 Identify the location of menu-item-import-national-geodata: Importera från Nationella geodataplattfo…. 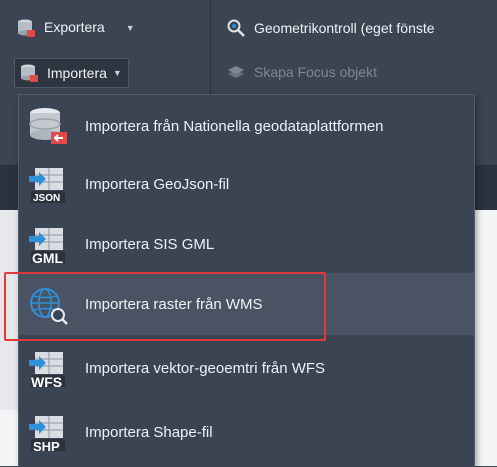
(246, 126).